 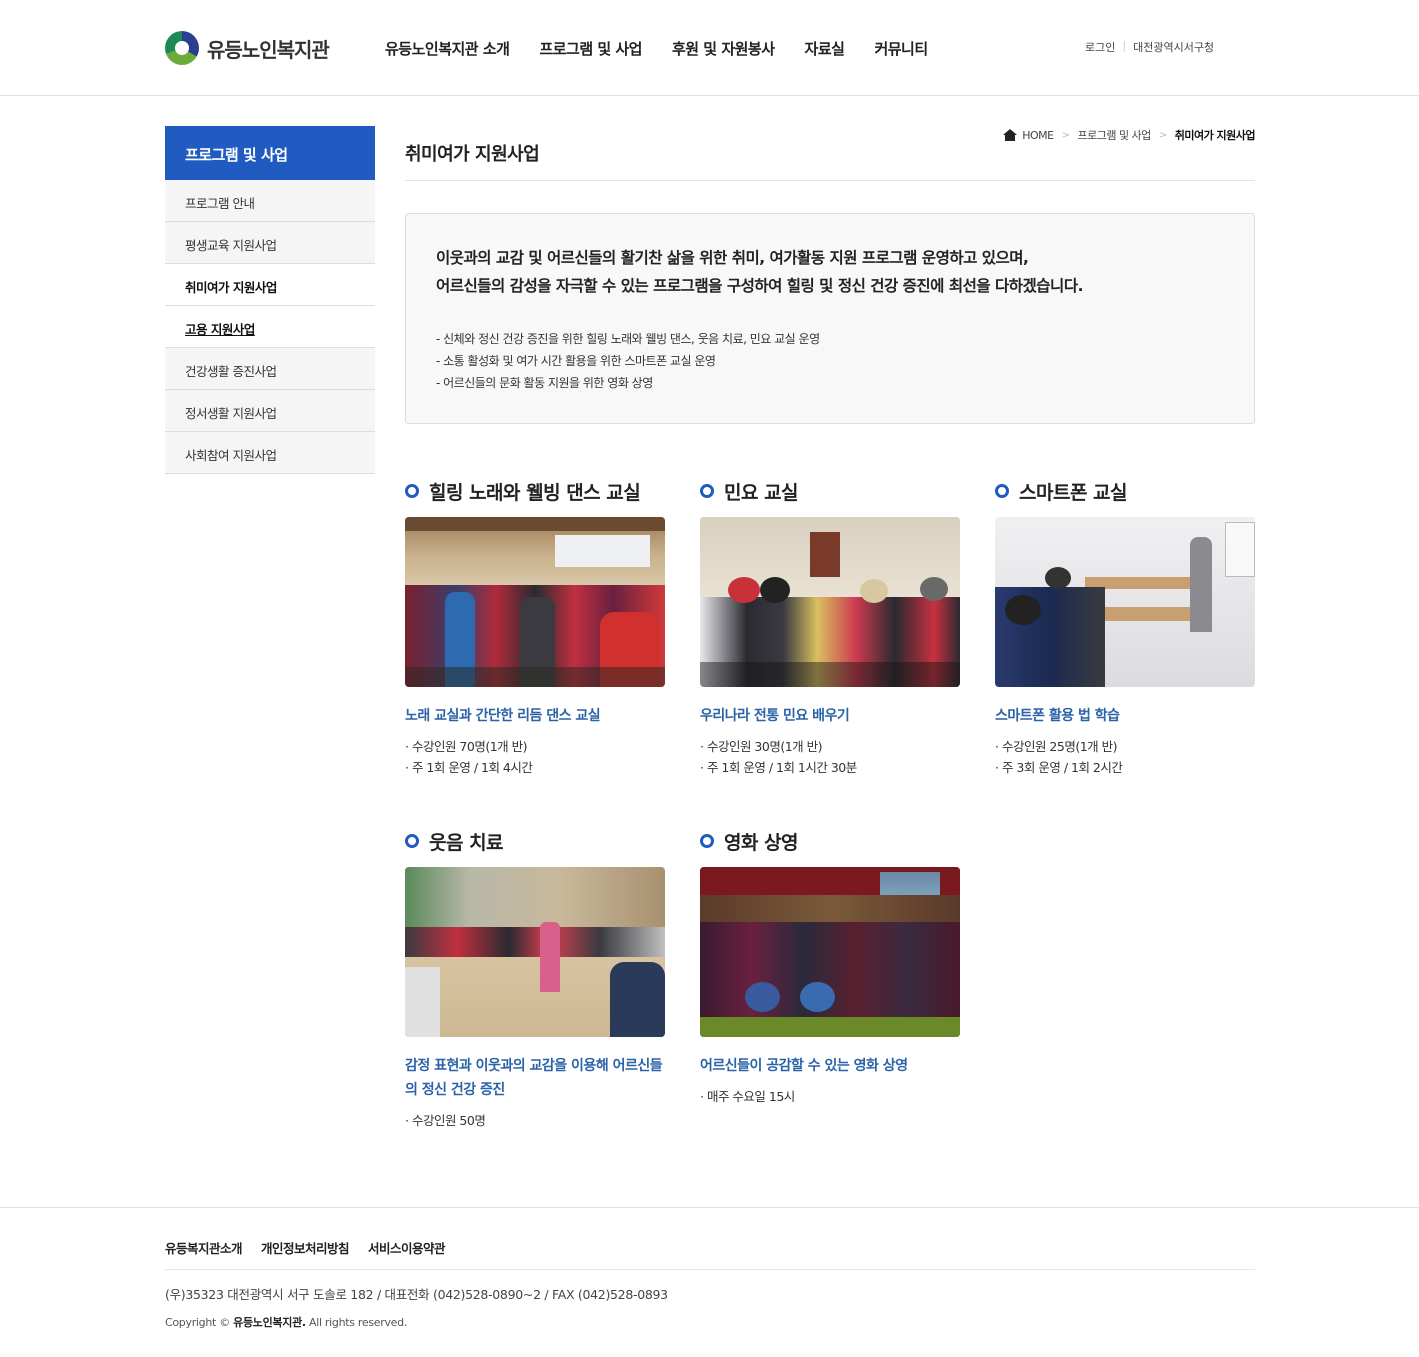 I want to click on utility-links: 로그인 | 대전광역시서구청, so click(x=1149, y=47).